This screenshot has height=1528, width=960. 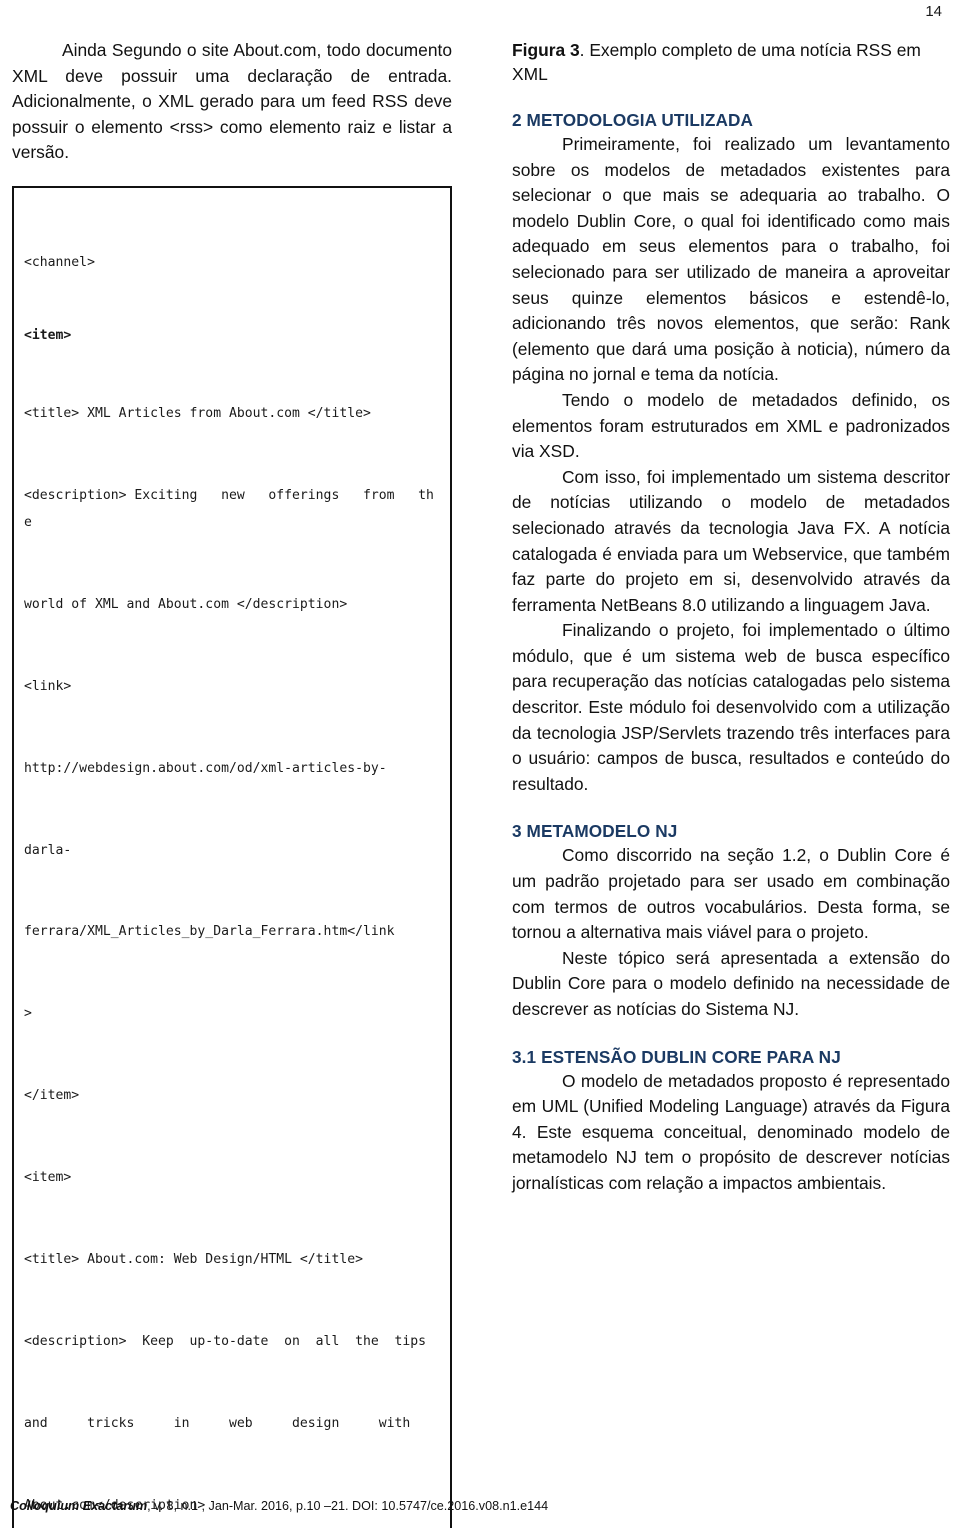 What do you see at coordinates (28, 1014) in the screenshot?
I see `code-line: >` at bounding box center [28, 1014].